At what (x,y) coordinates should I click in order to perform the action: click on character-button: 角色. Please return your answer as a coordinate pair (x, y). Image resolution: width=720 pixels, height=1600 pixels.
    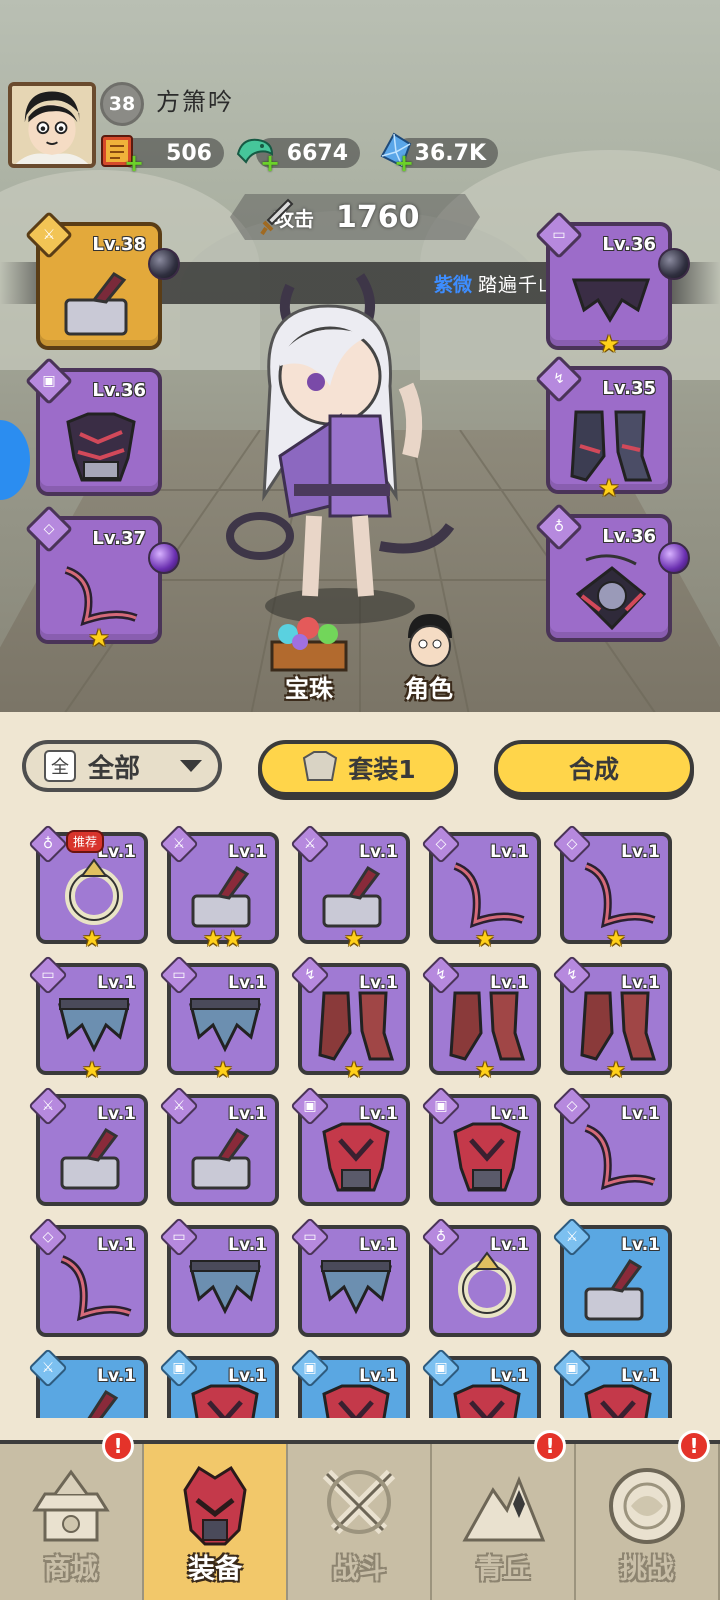
    Looking at the image, I should click on (429, 658).